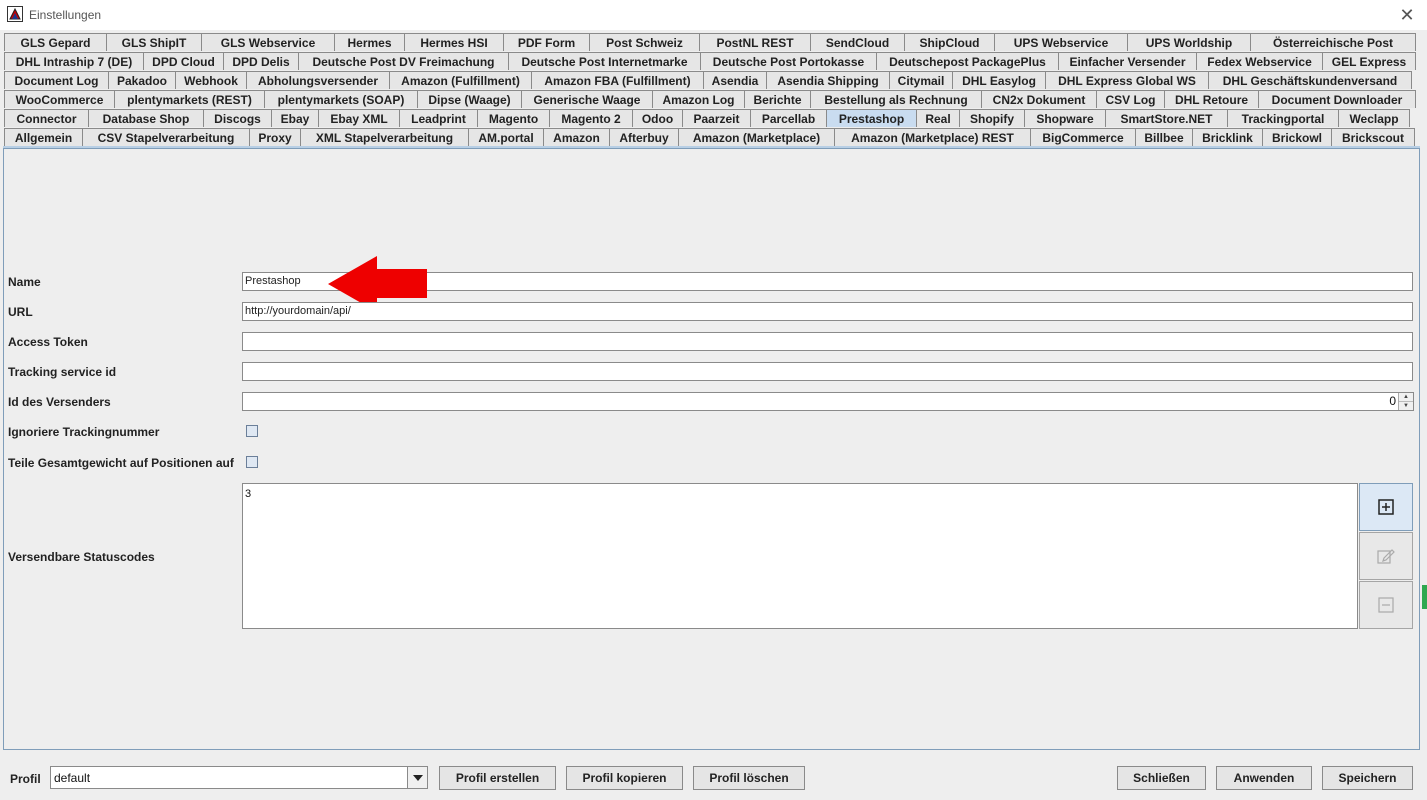 The height and width of the screenshot is (800, 1427). What do you see at coordinates (827, 341) in the screenshot?
I see `access-token-field` at bounding box center [827, 341].